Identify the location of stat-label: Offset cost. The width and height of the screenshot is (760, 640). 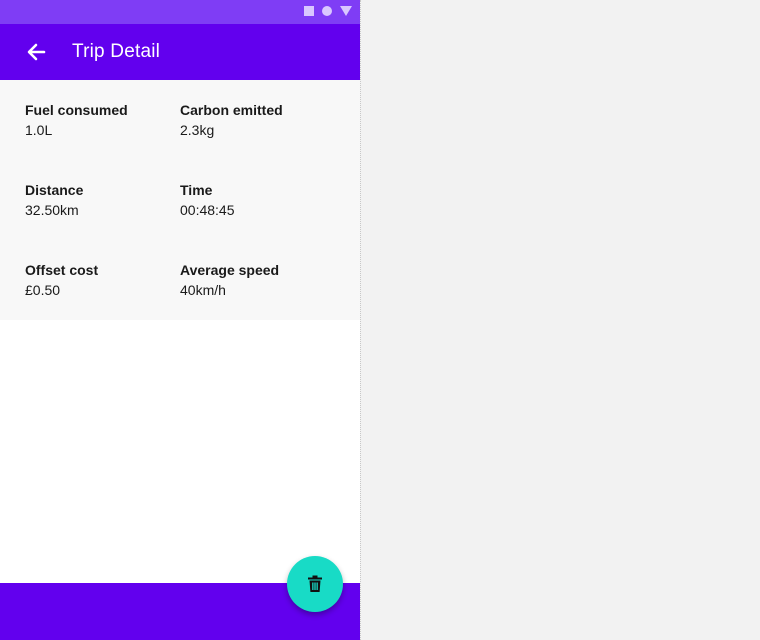
(62, 270).